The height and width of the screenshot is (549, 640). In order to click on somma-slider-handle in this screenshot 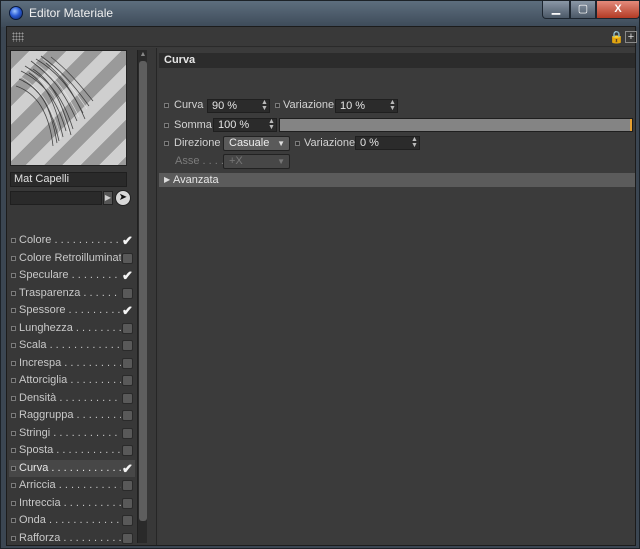, I will do `click(631, 125)`.